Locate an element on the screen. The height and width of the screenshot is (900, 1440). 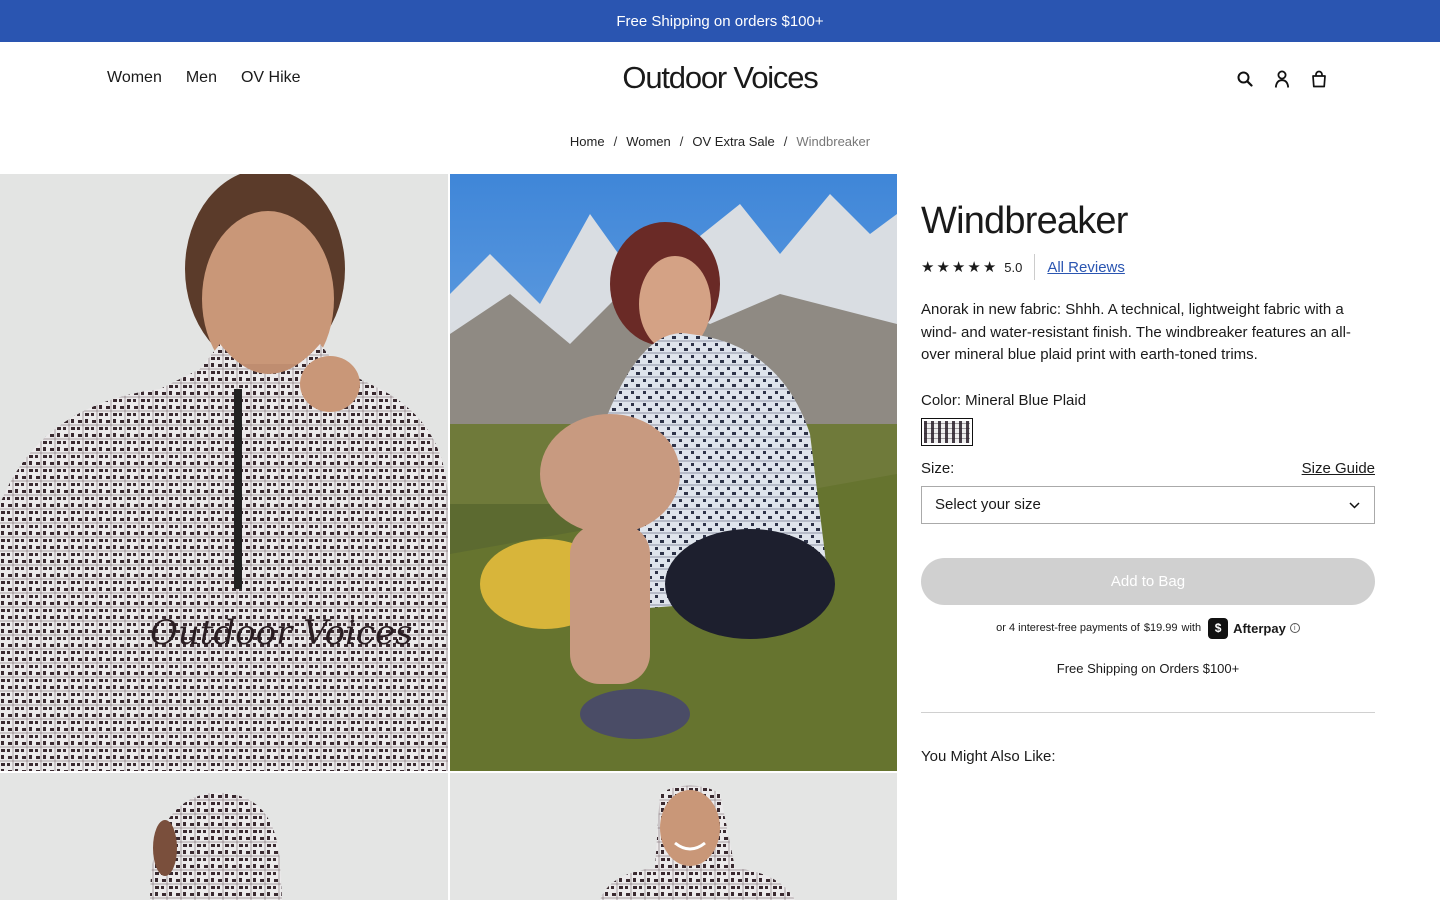
all-reviews-link: All Reviews is located at coordinates (1086, 267).